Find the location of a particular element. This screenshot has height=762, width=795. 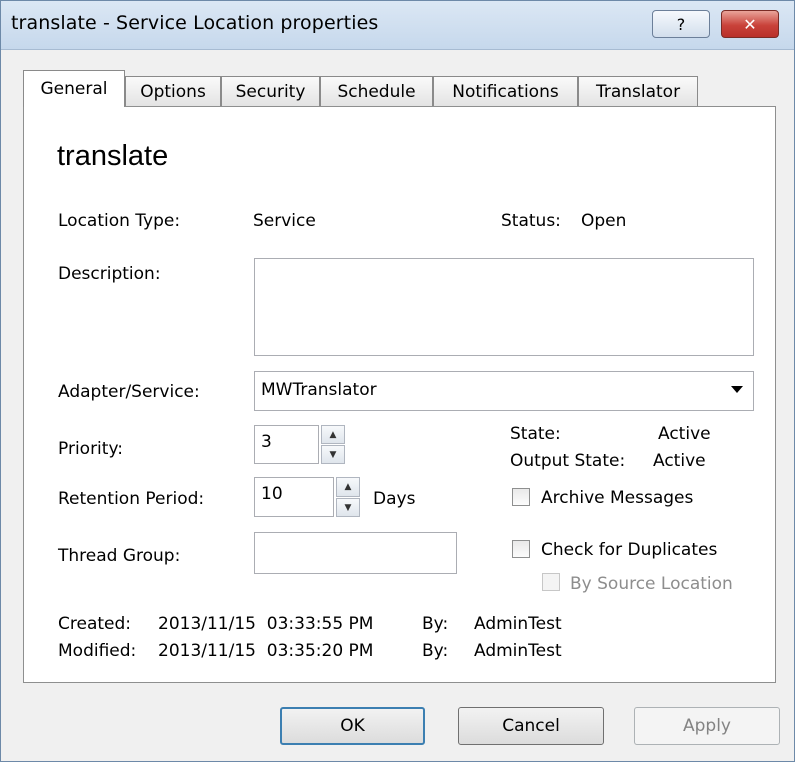

chevron-down-icon is located at coordinates (737, 389).